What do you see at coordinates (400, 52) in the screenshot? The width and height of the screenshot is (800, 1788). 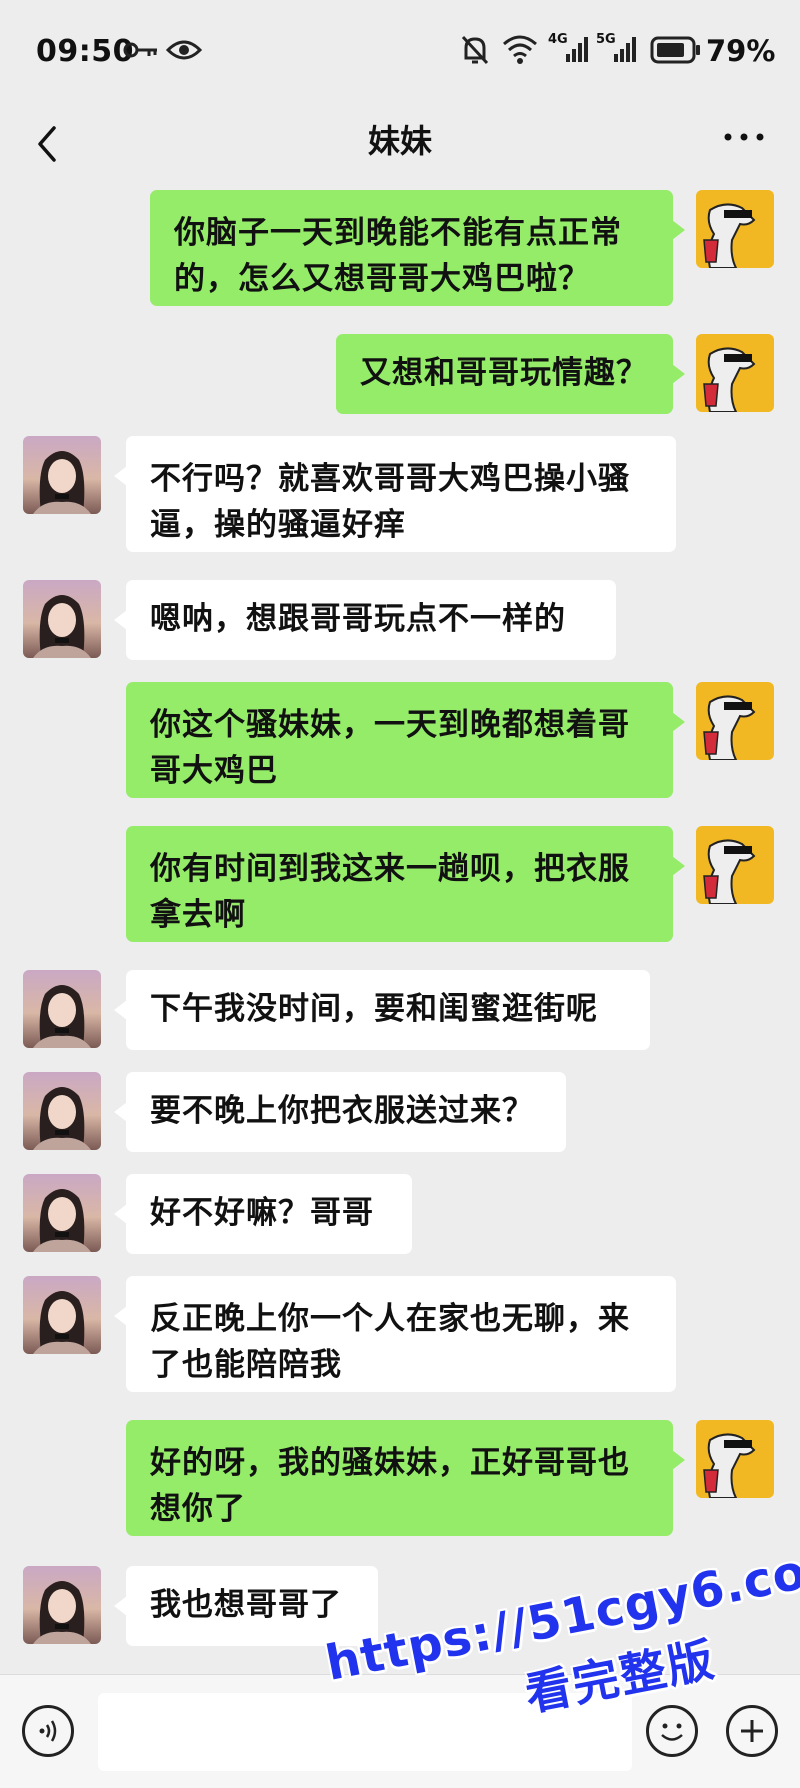 I see `status-bar: 09:50 4G 5G 79%` at bounding box center [400, 52].